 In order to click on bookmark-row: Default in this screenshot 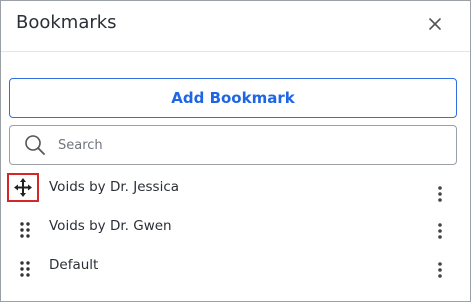, I will do `click(235, 269)`.